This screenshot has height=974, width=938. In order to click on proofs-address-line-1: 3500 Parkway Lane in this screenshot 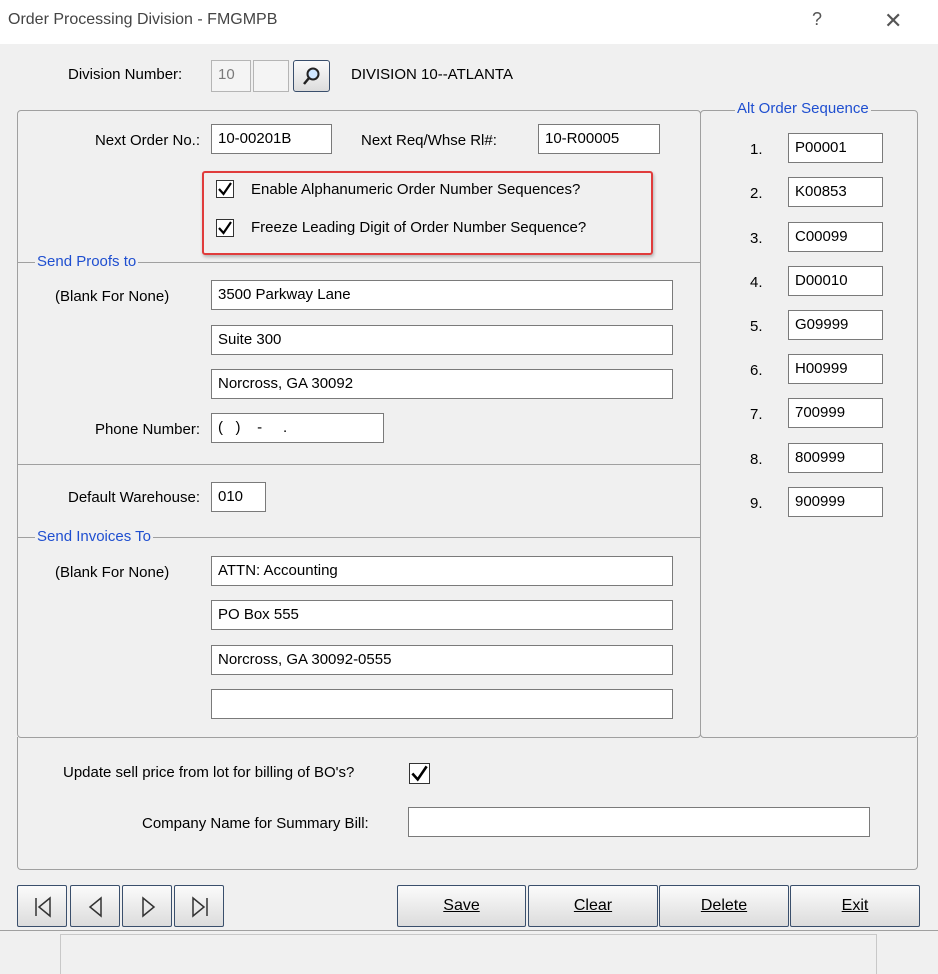, I will do `click(442, 295)`.